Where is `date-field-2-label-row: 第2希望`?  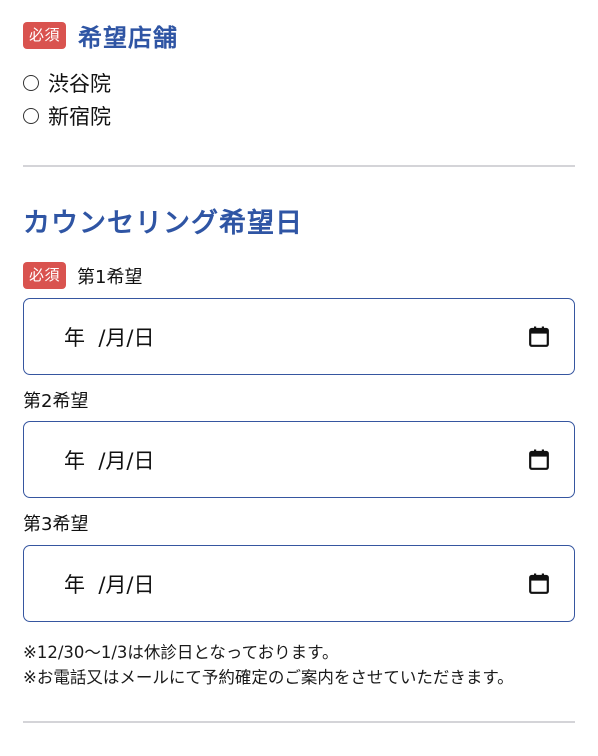 date-field-2-label-row: 第2希望 is located at coordinates (55, 400).